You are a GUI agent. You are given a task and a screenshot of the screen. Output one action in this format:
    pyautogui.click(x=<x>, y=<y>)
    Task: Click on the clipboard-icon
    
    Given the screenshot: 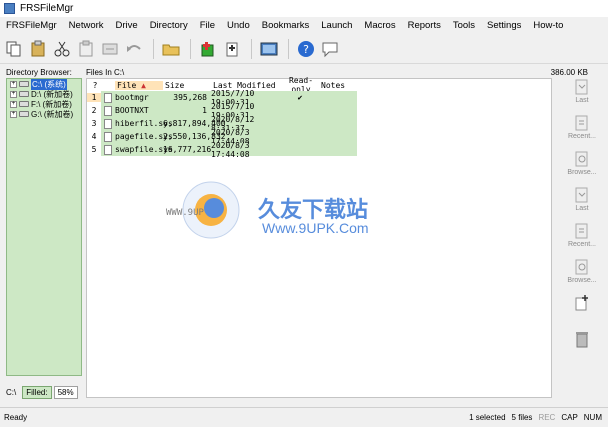 What is the action you would take?
    pyautogui.click(x=86, y=49)
    